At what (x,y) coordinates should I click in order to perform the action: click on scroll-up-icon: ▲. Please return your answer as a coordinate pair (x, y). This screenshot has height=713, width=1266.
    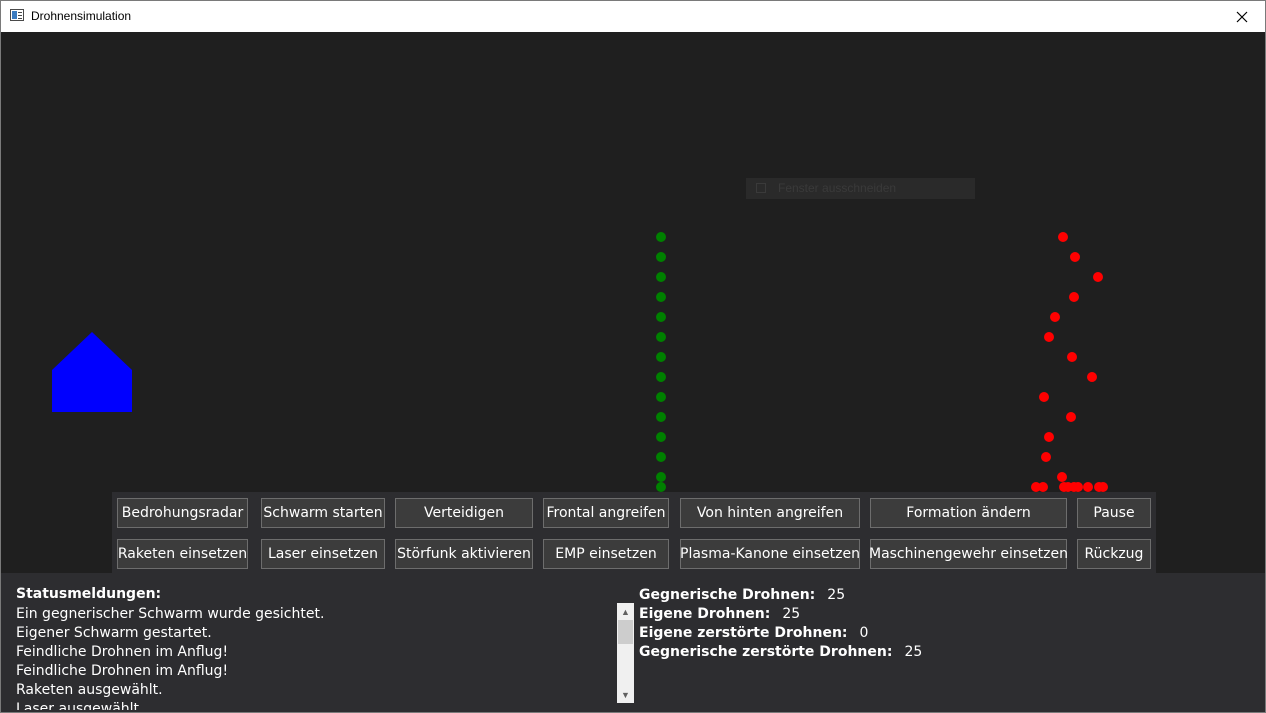
    Looking at the image, I should click on (625, 611).